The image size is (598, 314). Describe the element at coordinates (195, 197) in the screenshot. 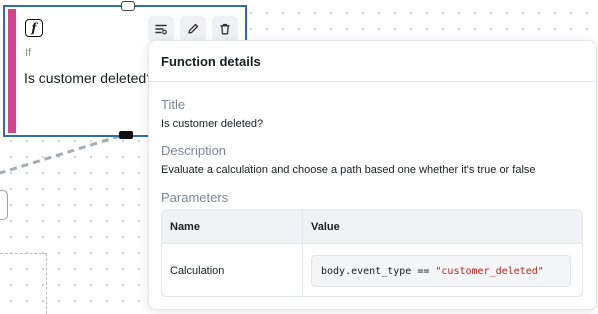

I see `parameters-label: Parameters` at that location.